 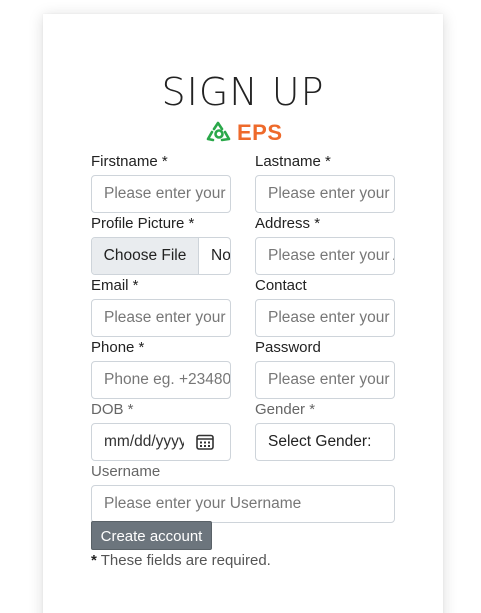 I want to click on lastname-group: Lastname * Please enter your Lastname, so click(x=325, y=182).